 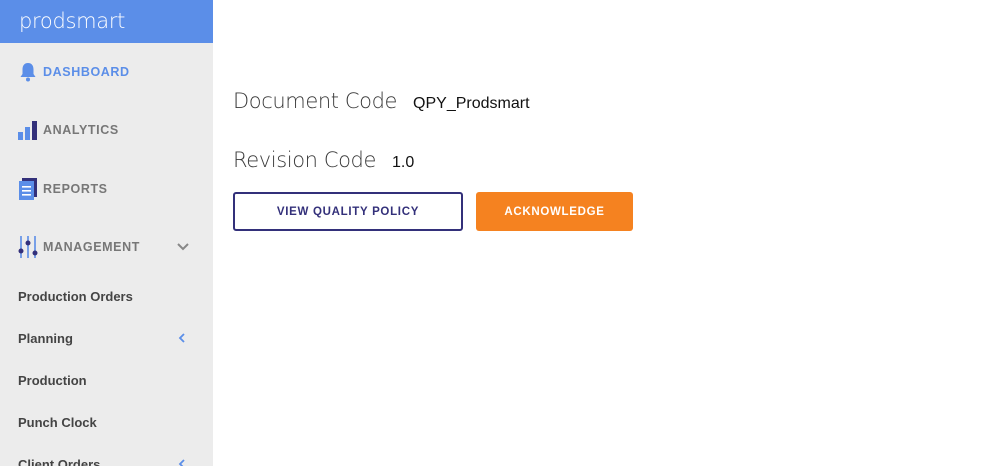 I want to click on bell-icon, so click(x=28, y=72).